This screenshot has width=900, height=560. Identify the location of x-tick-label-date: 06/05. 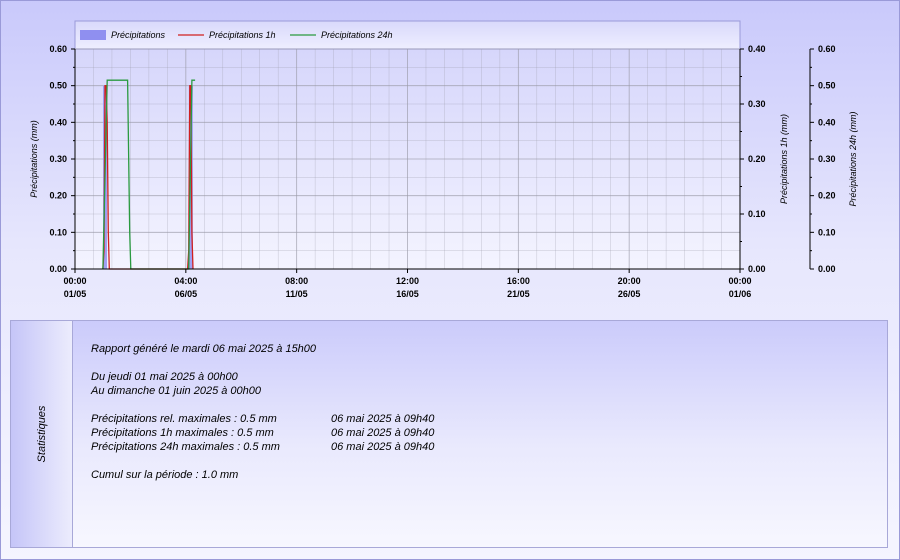
(186, 294).